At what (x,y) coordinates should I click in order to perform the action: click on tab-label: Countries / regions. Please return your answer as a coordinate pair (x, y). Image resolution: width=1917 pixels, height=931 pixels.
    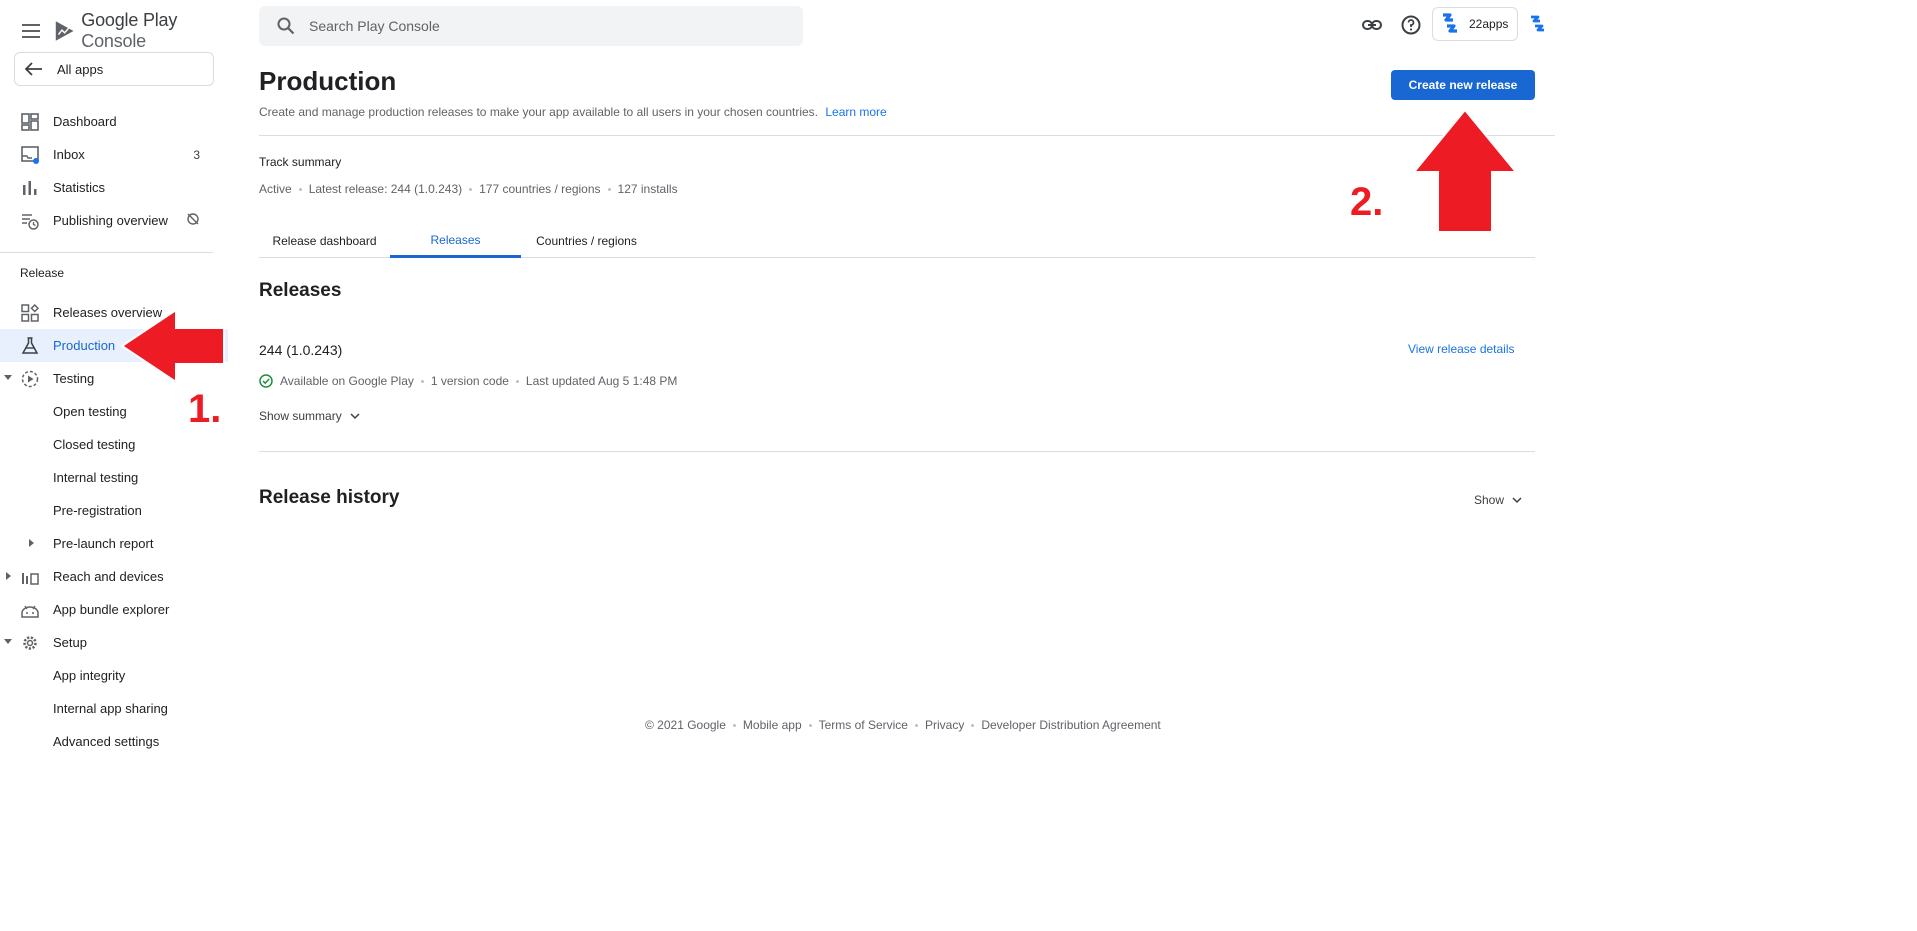
    Looking at the image, I should click on (586, 241).